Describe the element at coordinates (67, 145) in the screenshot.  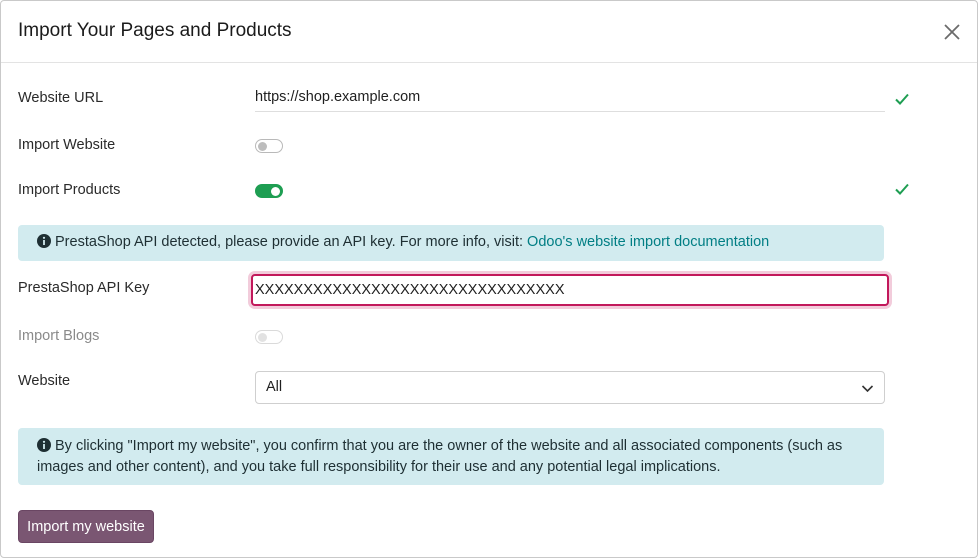
I see `import-website-label: Import Website` at that location.